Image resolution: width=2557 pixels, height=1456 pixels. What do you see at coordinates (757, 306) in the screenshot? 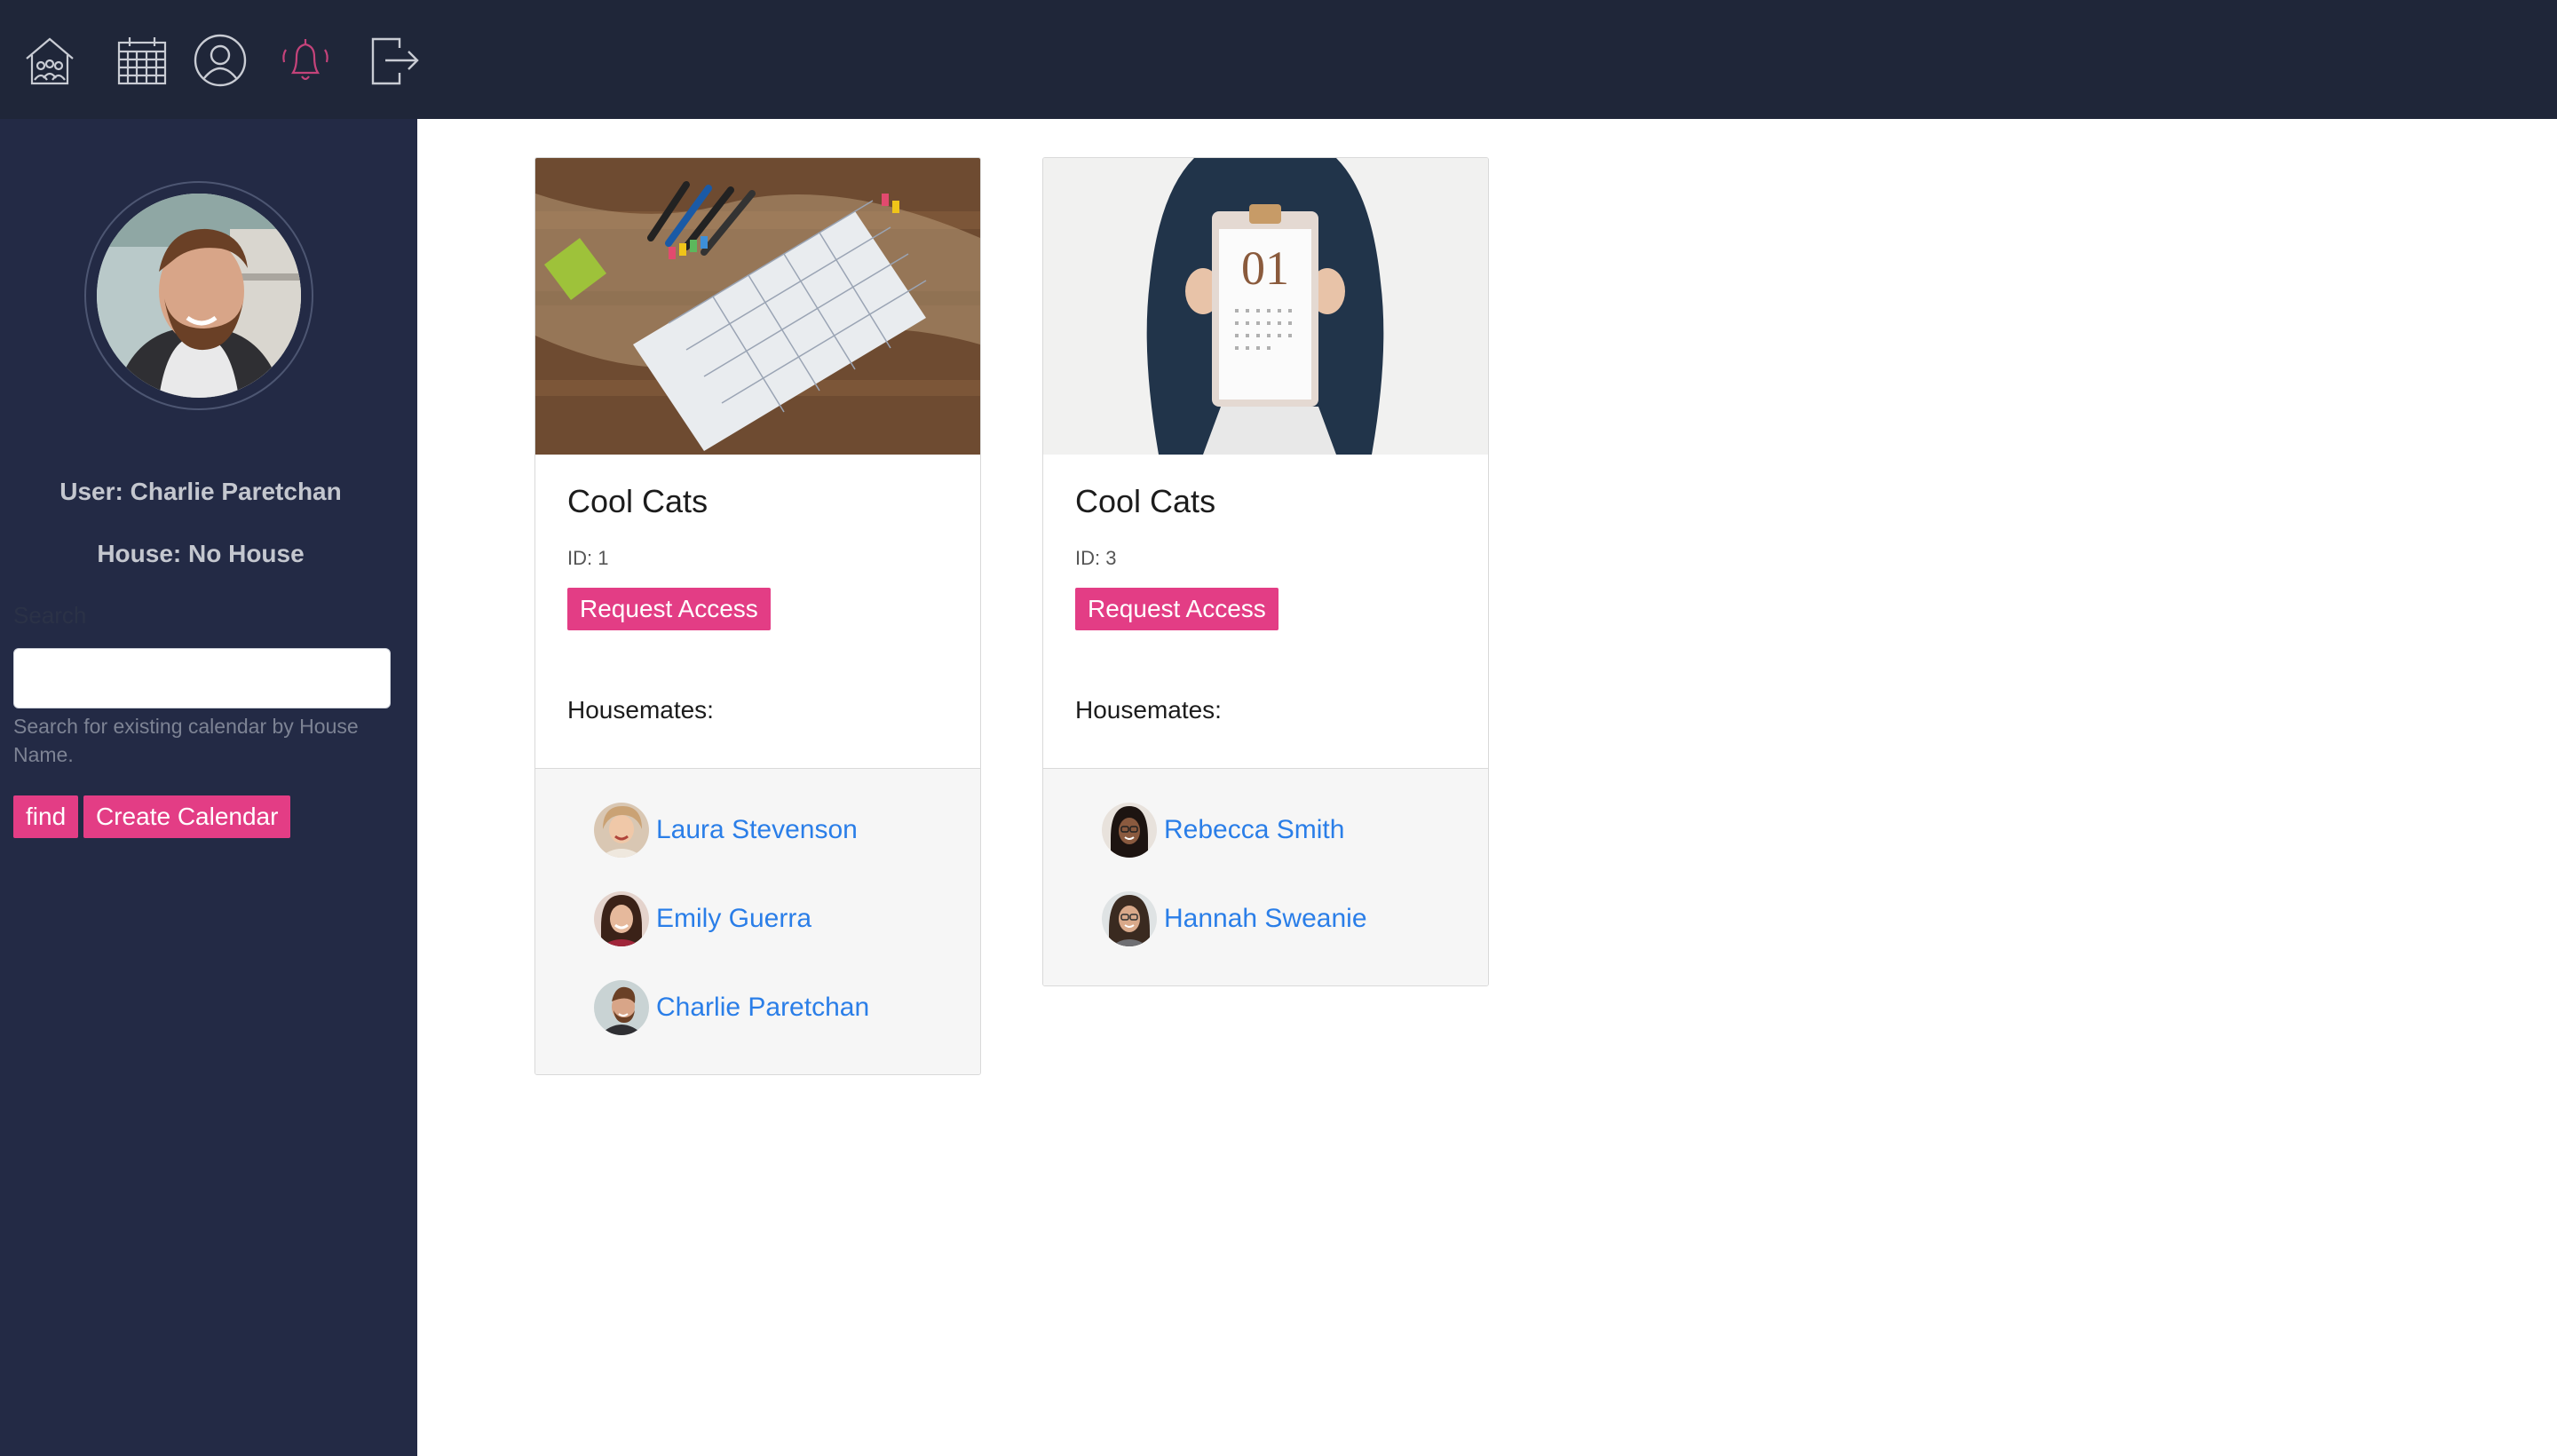
I see `card-image-planner` at bounding box center [757, 306].